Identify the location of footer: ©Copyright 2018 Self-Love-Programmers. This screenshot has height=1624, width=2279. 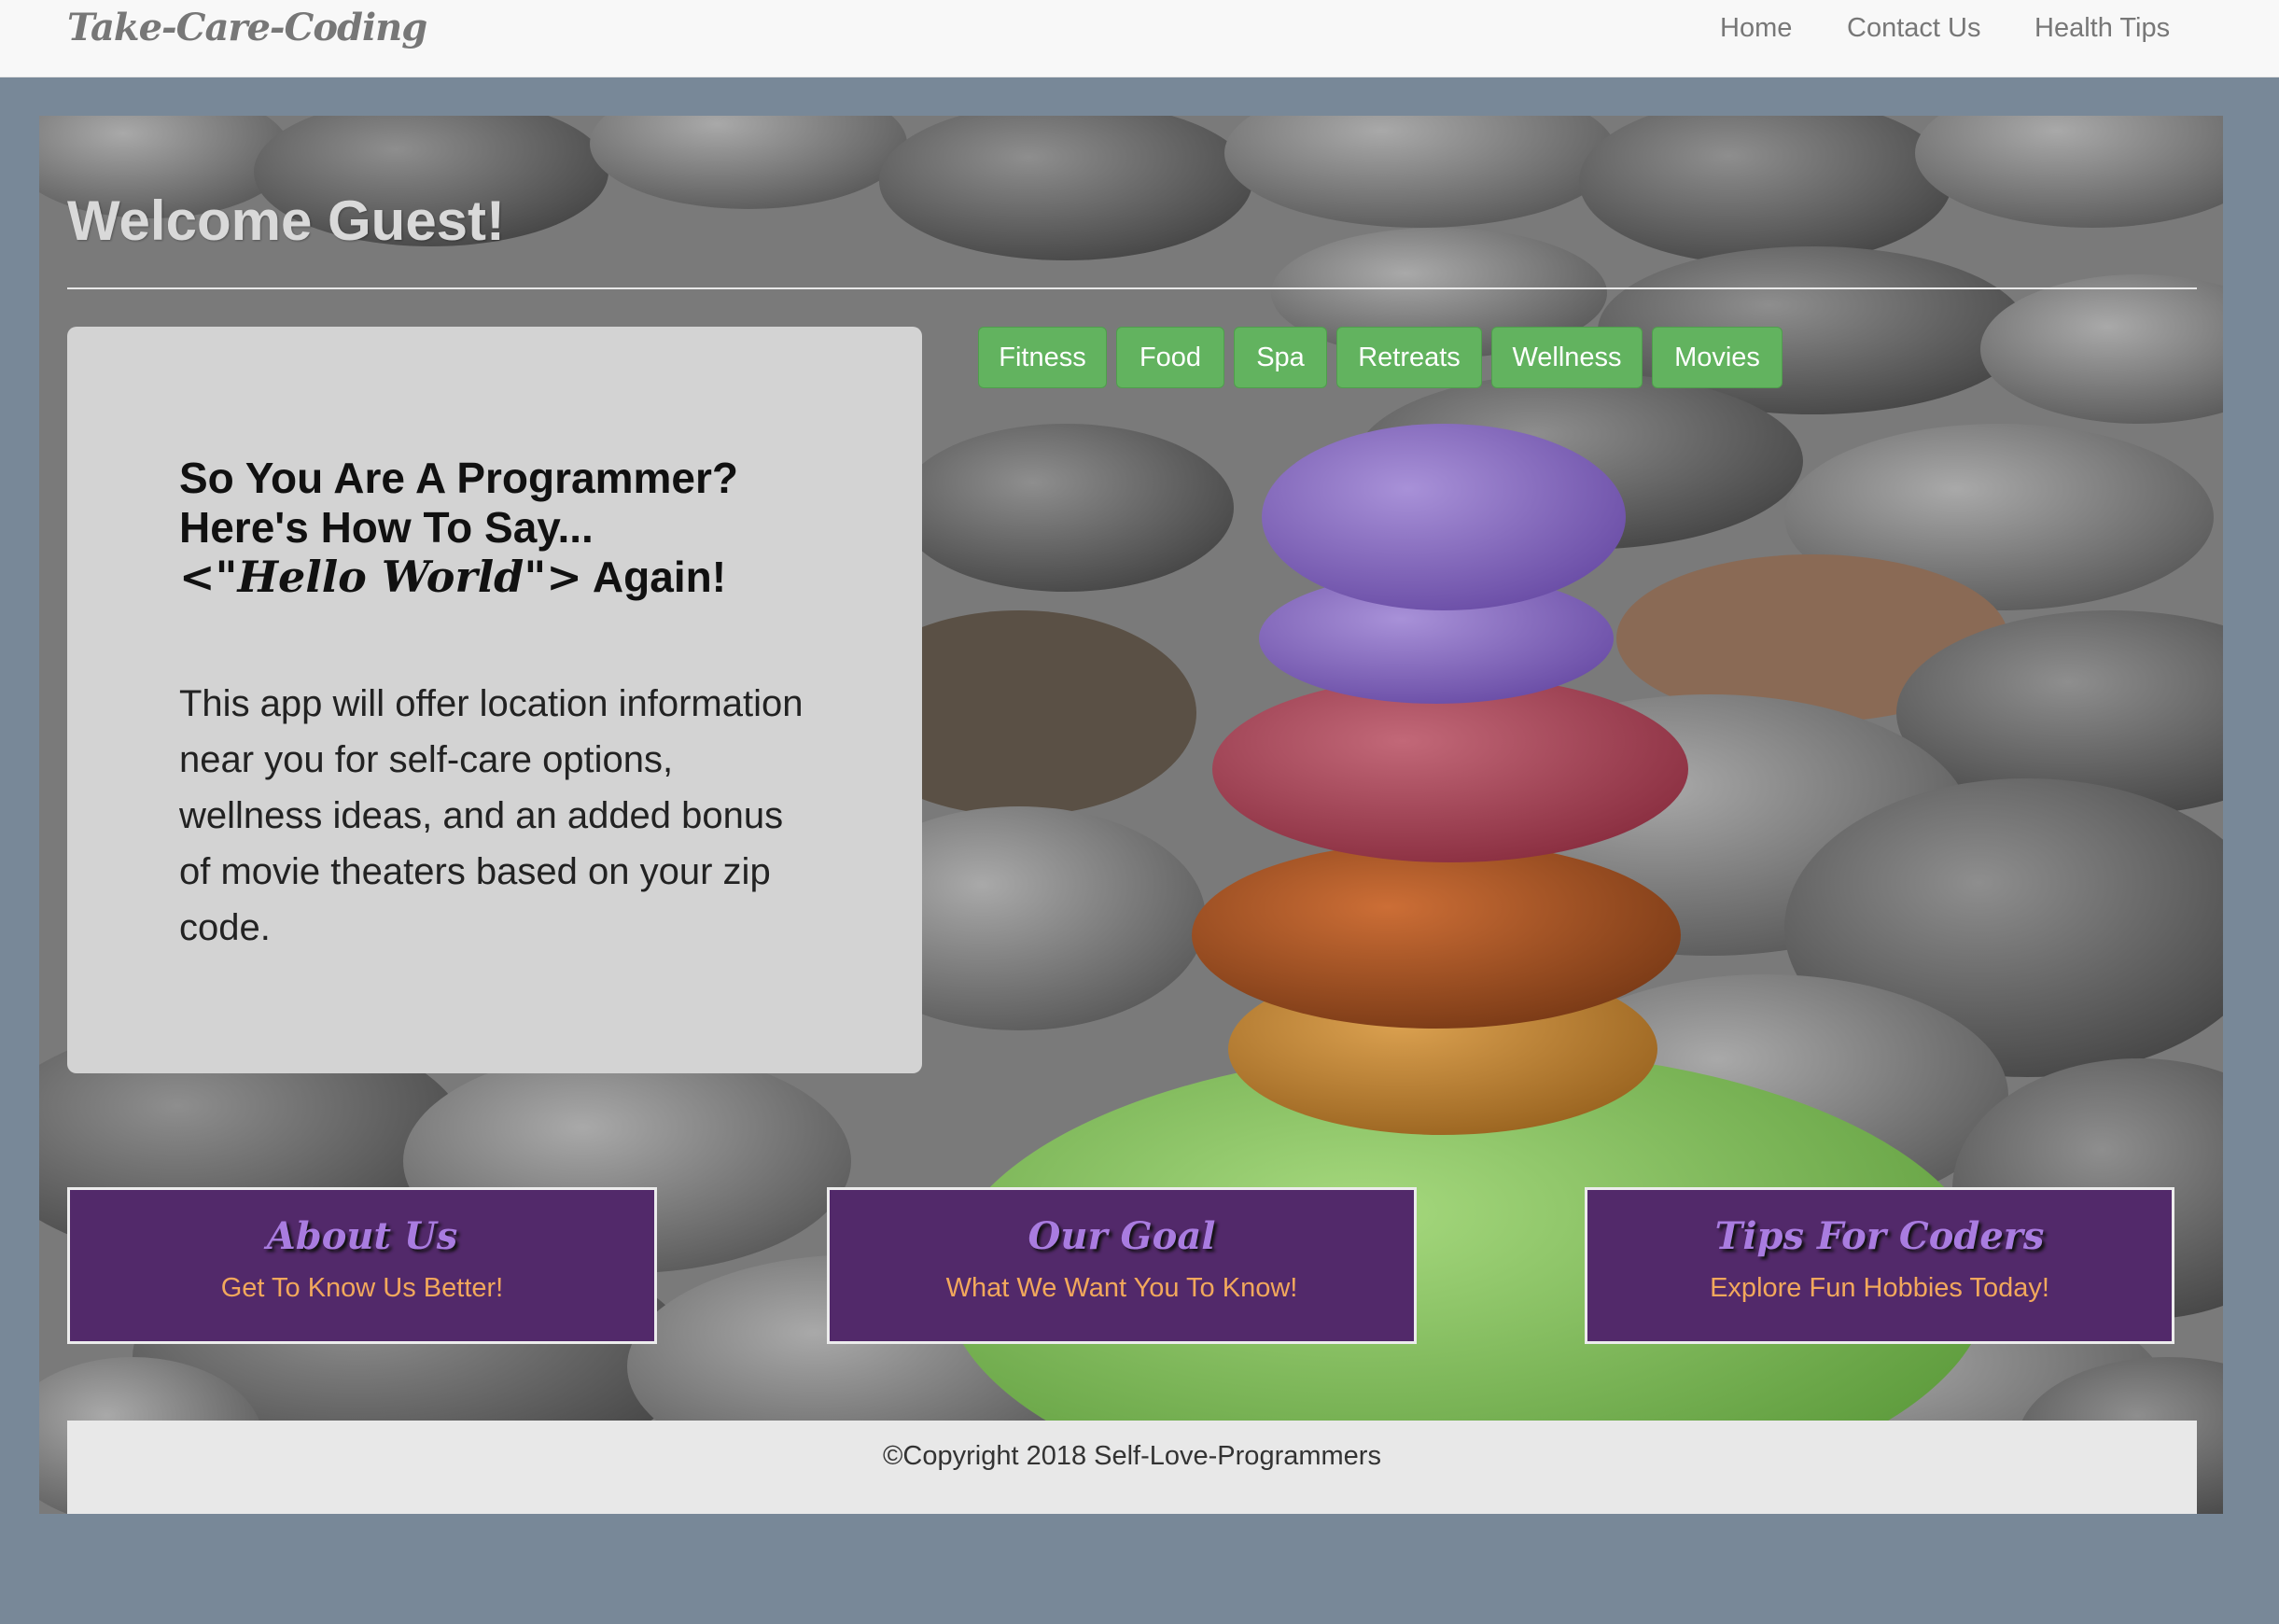
(1132, 1467).